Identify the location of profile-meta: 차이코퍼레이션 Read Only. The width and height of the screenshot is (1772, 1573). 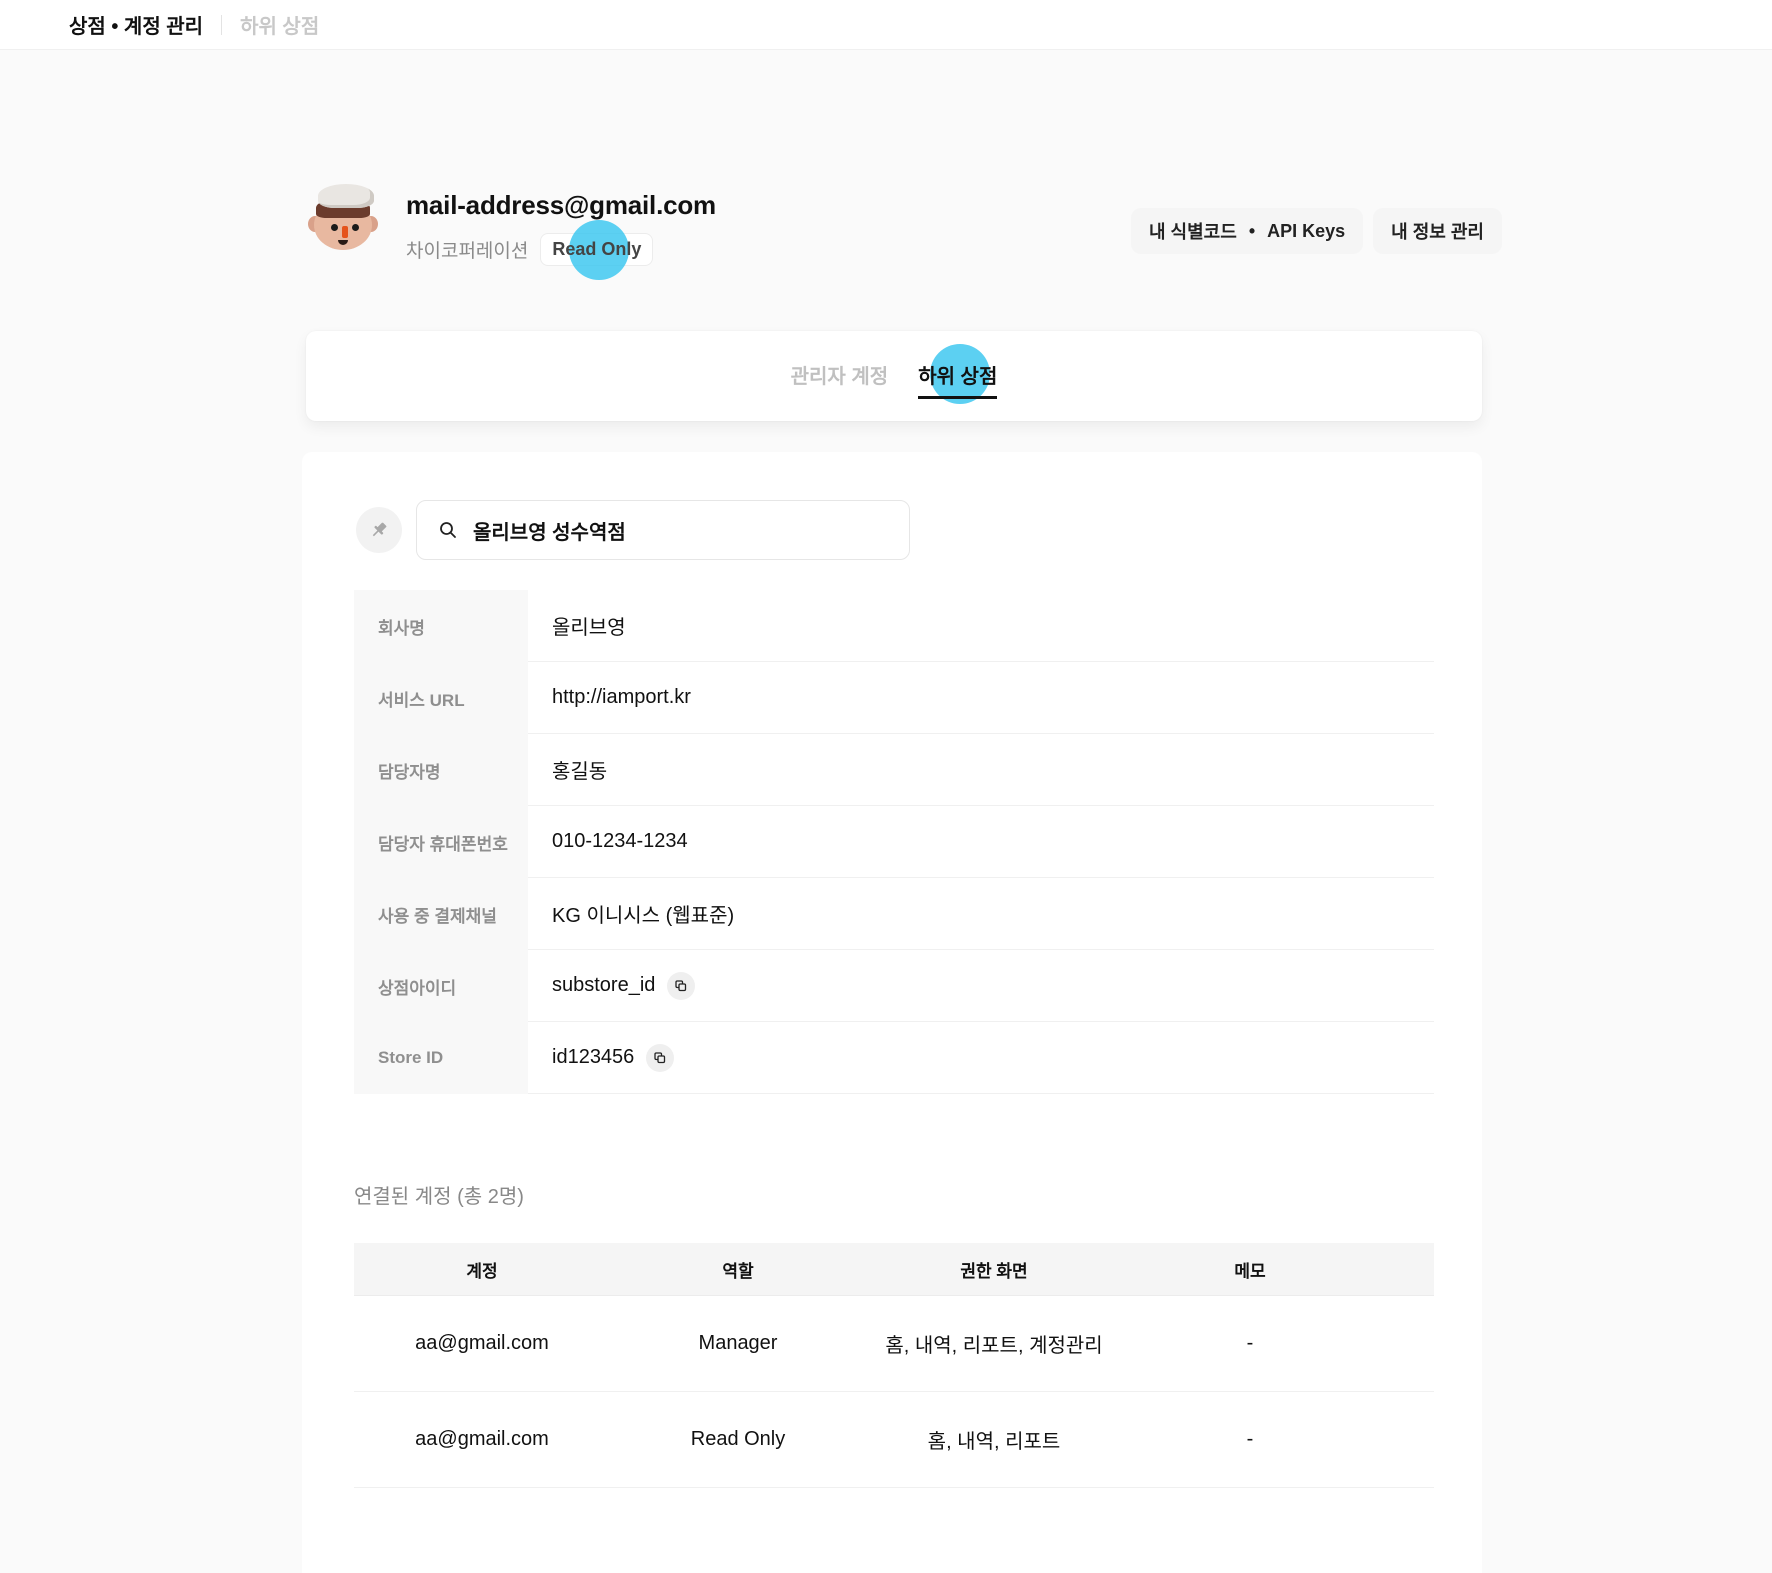
(561, 250).